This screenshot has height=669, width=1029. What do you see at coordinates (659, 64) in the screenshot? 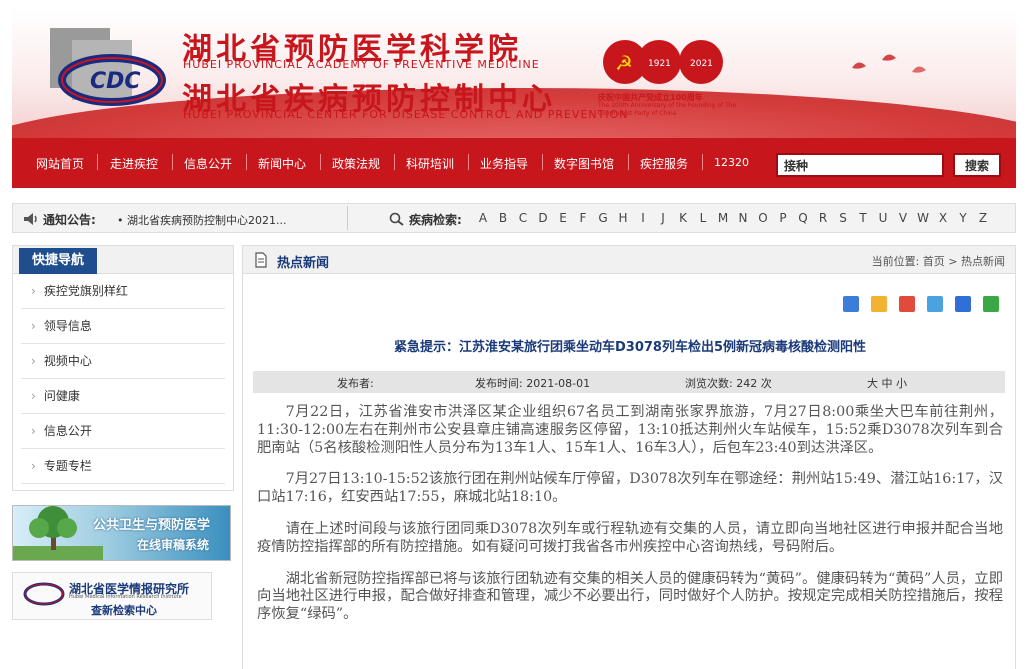
I see `svg-text: 1921` at bounding box center [659, 64].